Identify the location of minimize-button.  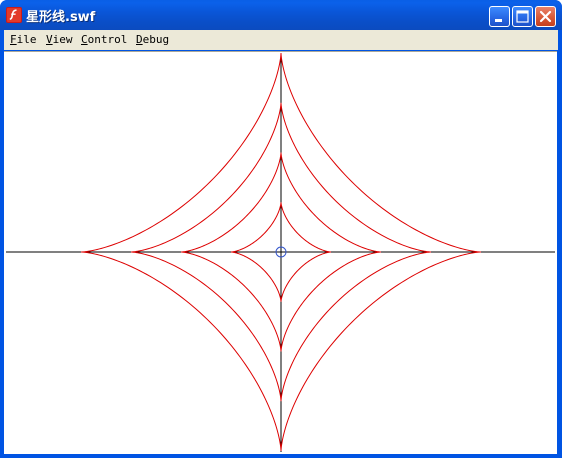
(499, 16).